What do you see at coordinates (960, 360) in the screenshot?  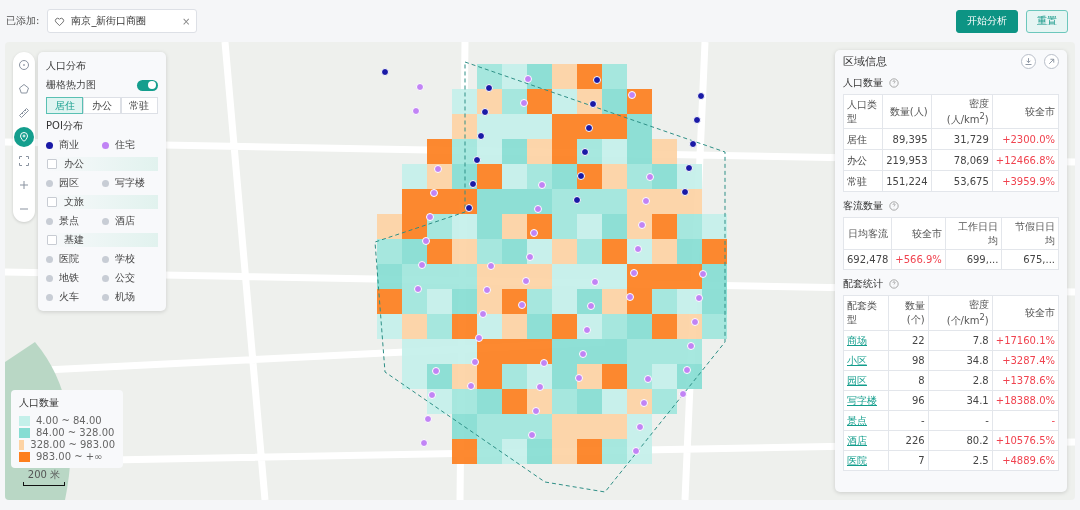 I see `table-cell: 34.8` at bounding box center [960, 360].